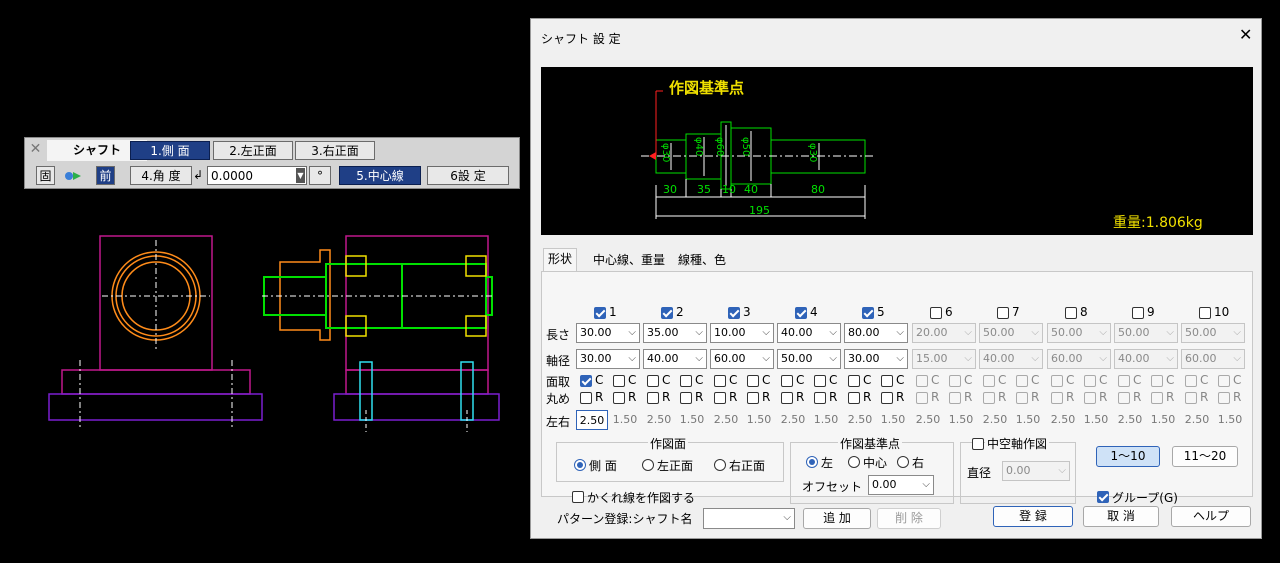  Describe the element at coordinates (1211, 516) in the screenshot. I see `help-button: ヘルプ` at that location.